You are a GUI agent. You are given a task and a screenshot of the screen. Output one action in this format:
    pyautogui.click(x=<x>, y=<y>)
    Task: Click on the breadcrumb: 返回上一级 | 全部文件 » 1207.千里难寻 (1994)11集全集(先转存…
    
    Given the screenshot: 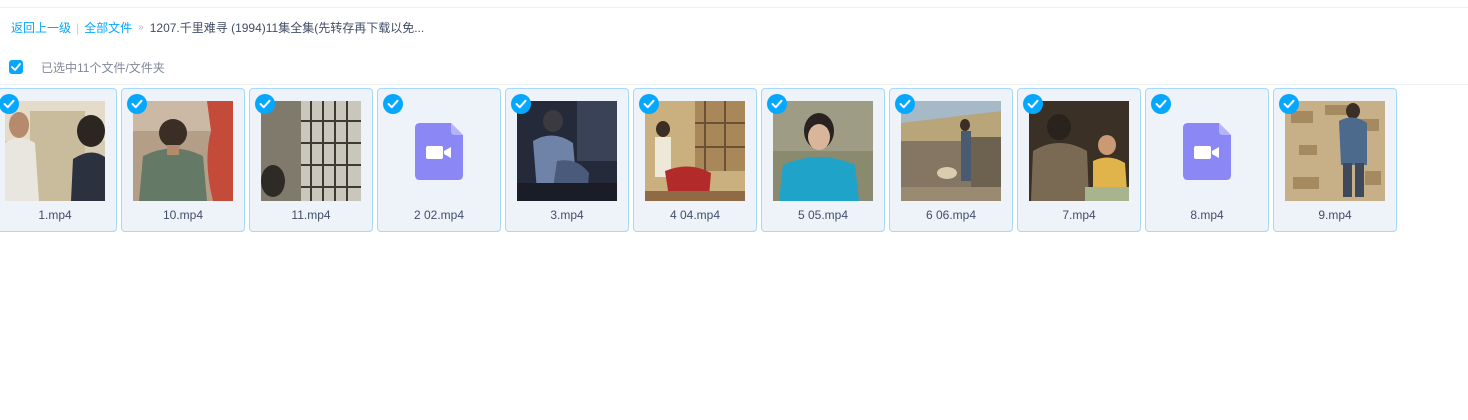 What is the action you would take?
    pyautogui.click(x=217, y=28)
    